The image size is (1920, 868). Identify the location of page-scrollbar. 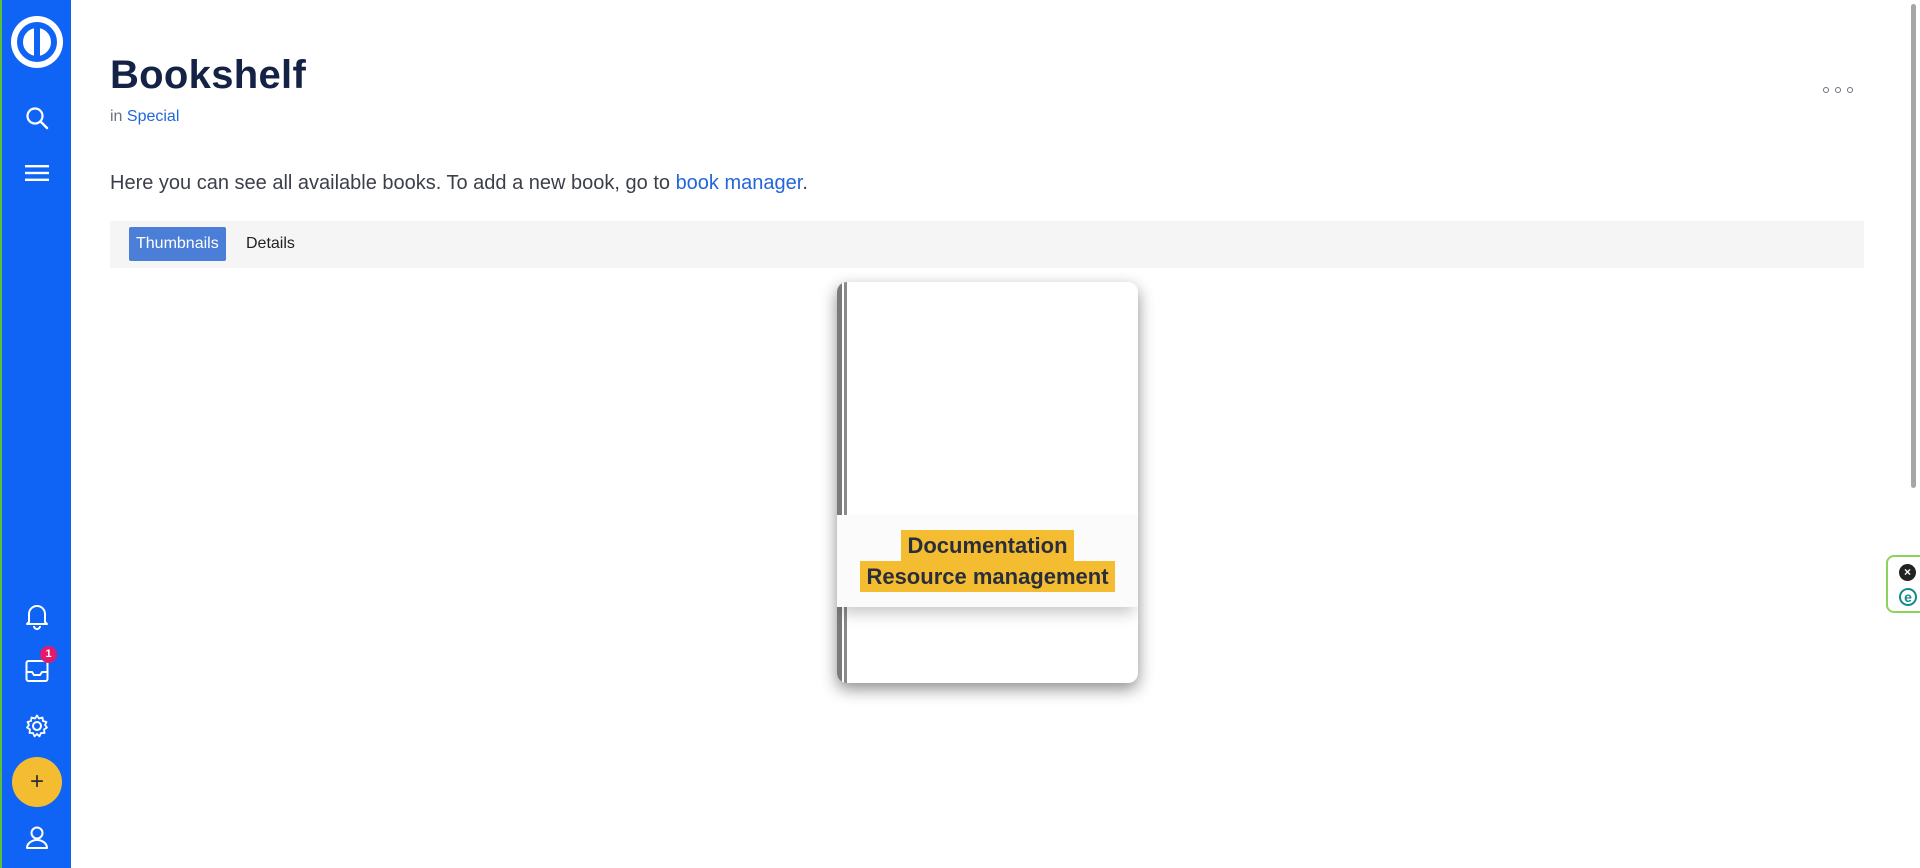
(1913, 434).